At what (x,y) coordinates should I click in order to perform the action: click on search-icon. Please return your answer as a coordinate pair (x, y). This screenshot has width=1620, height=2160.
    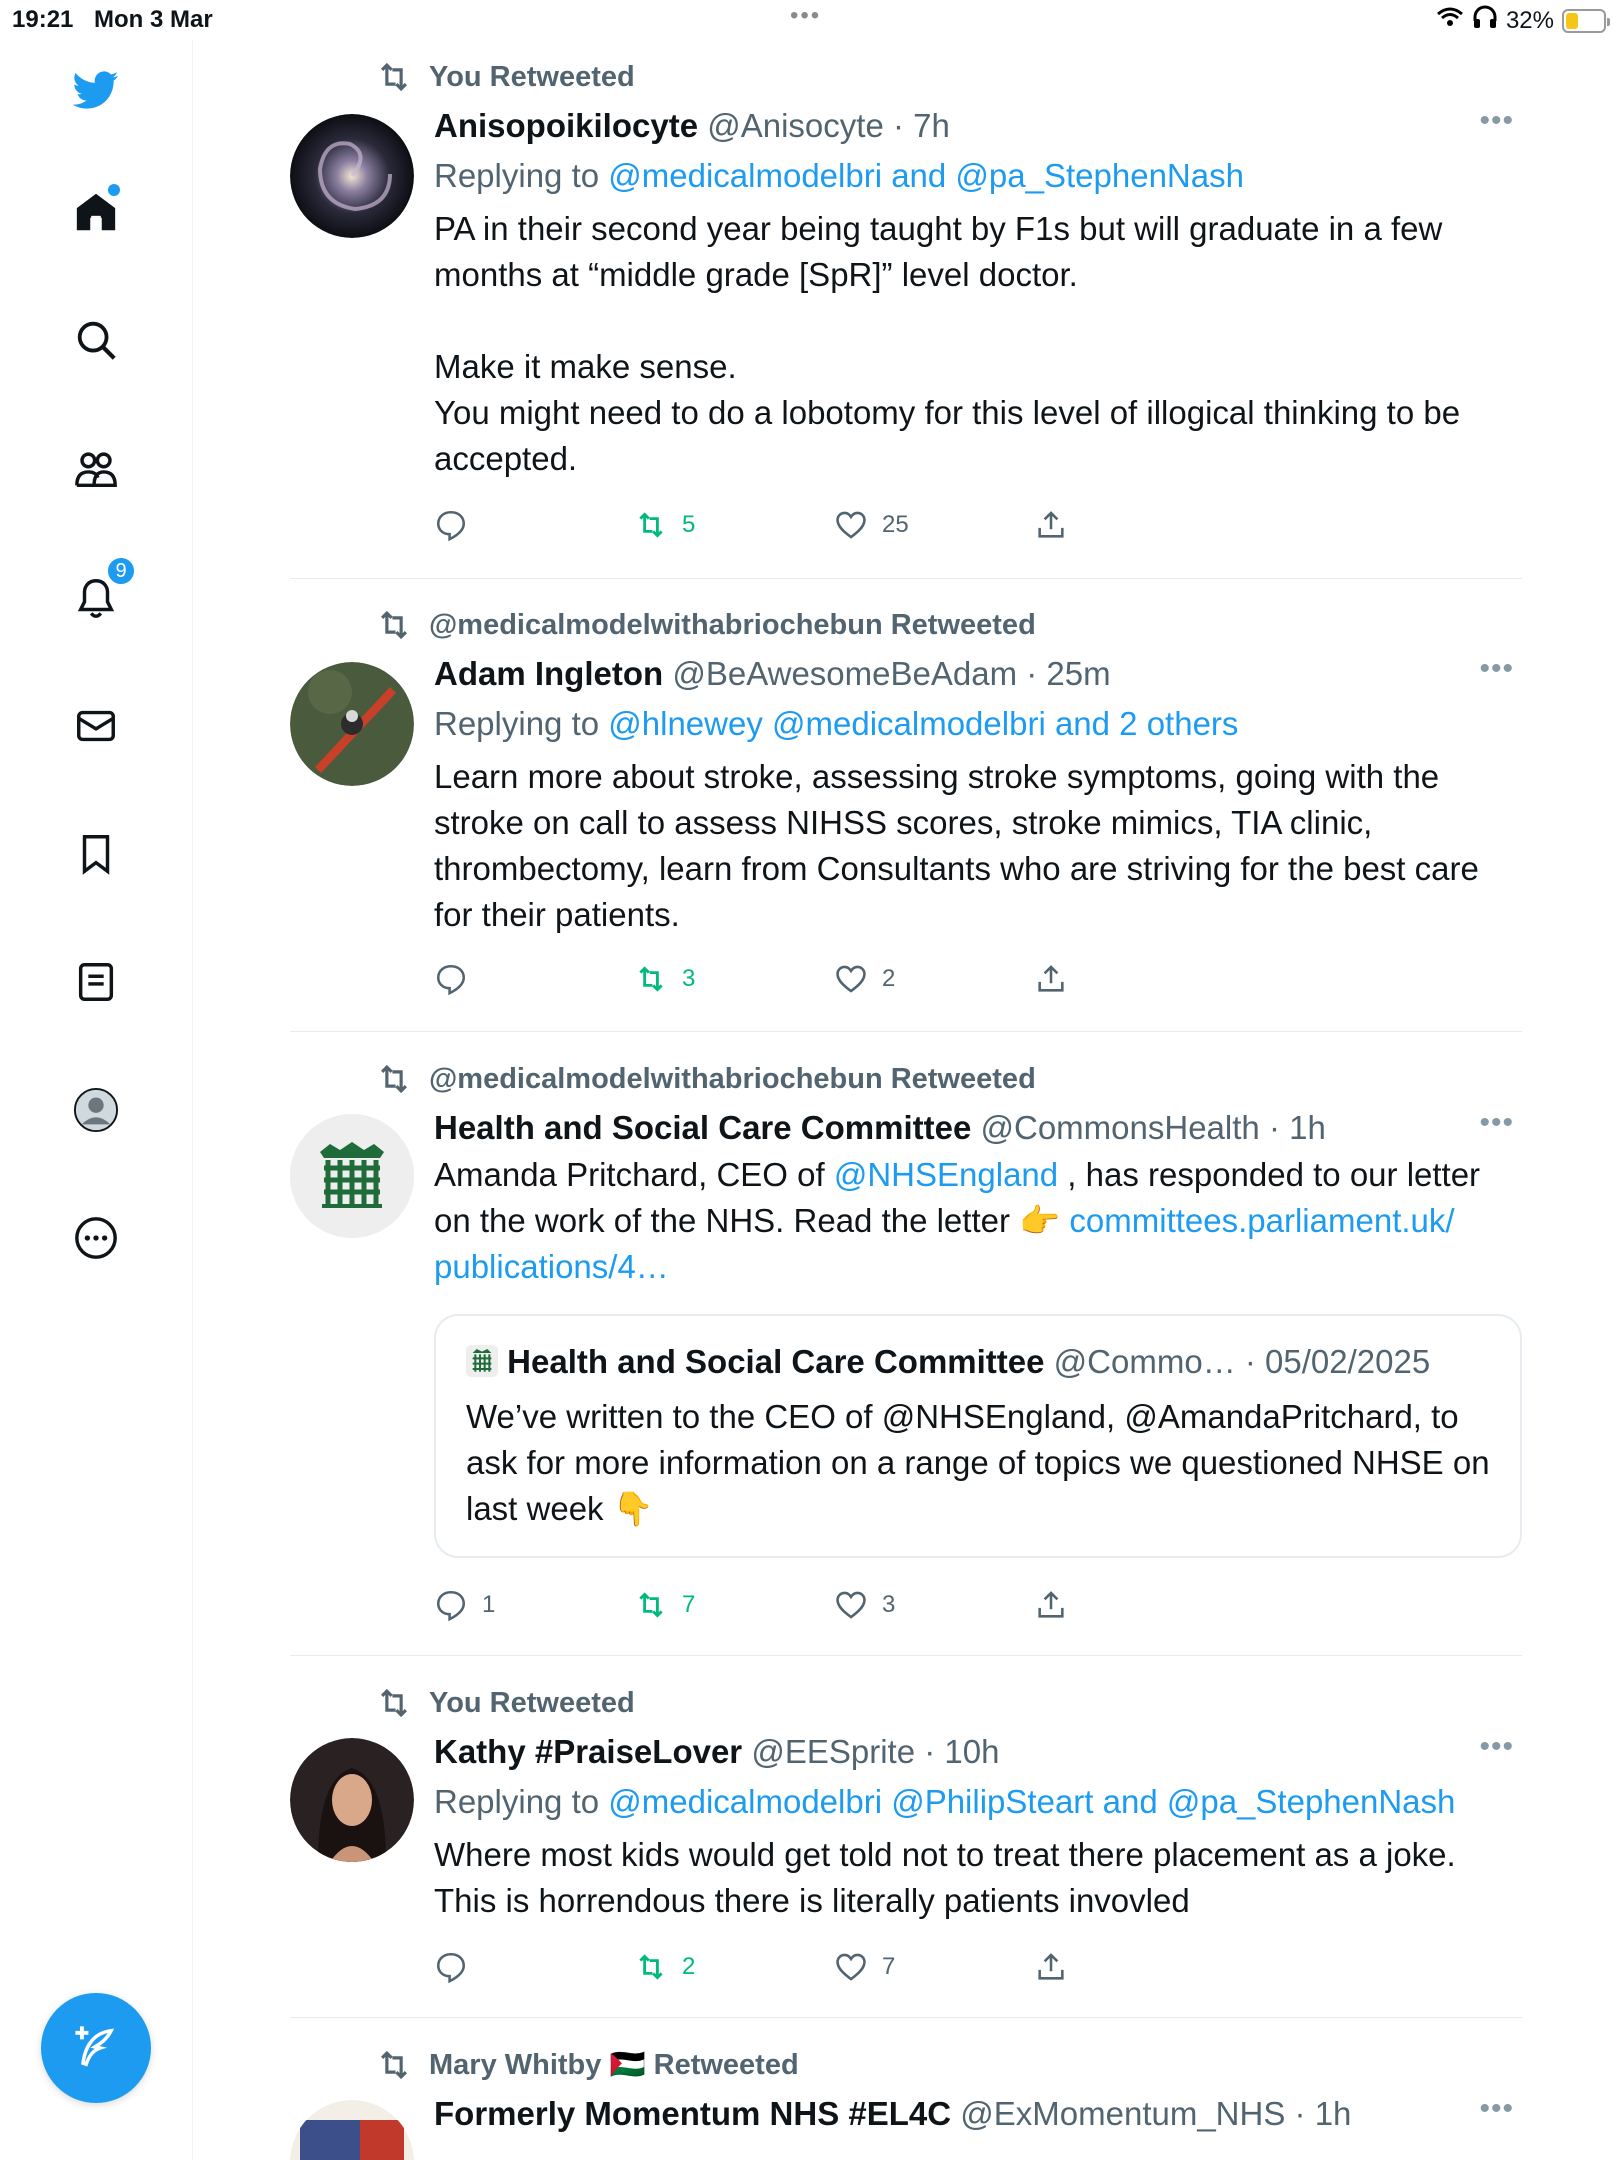
    Looking at the image, I should click on (96, 340).